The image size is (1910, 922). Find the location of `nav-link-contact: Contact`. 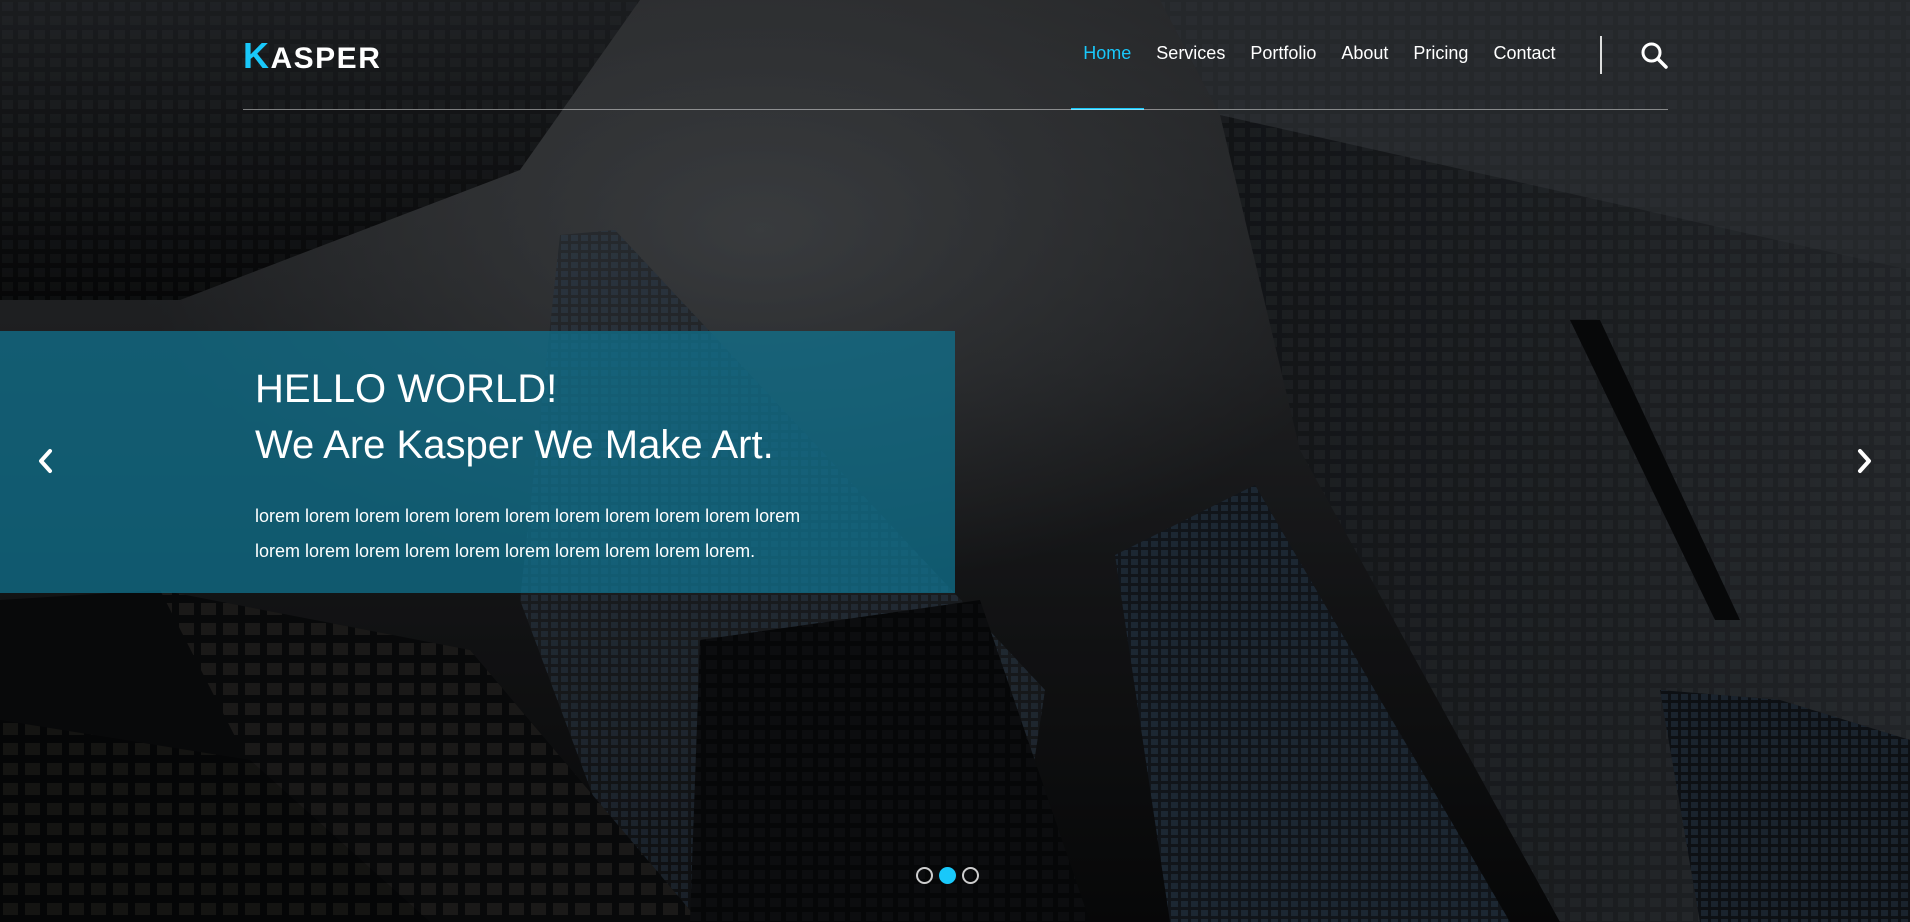

nav-link-contact: Contact is located at coordinates (1524, 55).